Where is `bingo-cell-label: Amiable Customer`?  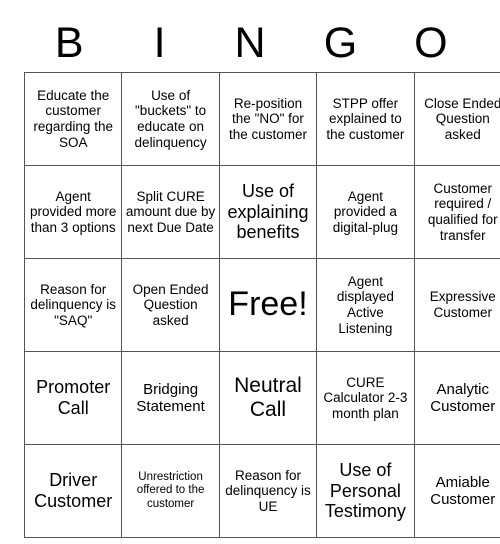 bingo-cell-label: Amiable Customer is located at coordinates (463, 490).